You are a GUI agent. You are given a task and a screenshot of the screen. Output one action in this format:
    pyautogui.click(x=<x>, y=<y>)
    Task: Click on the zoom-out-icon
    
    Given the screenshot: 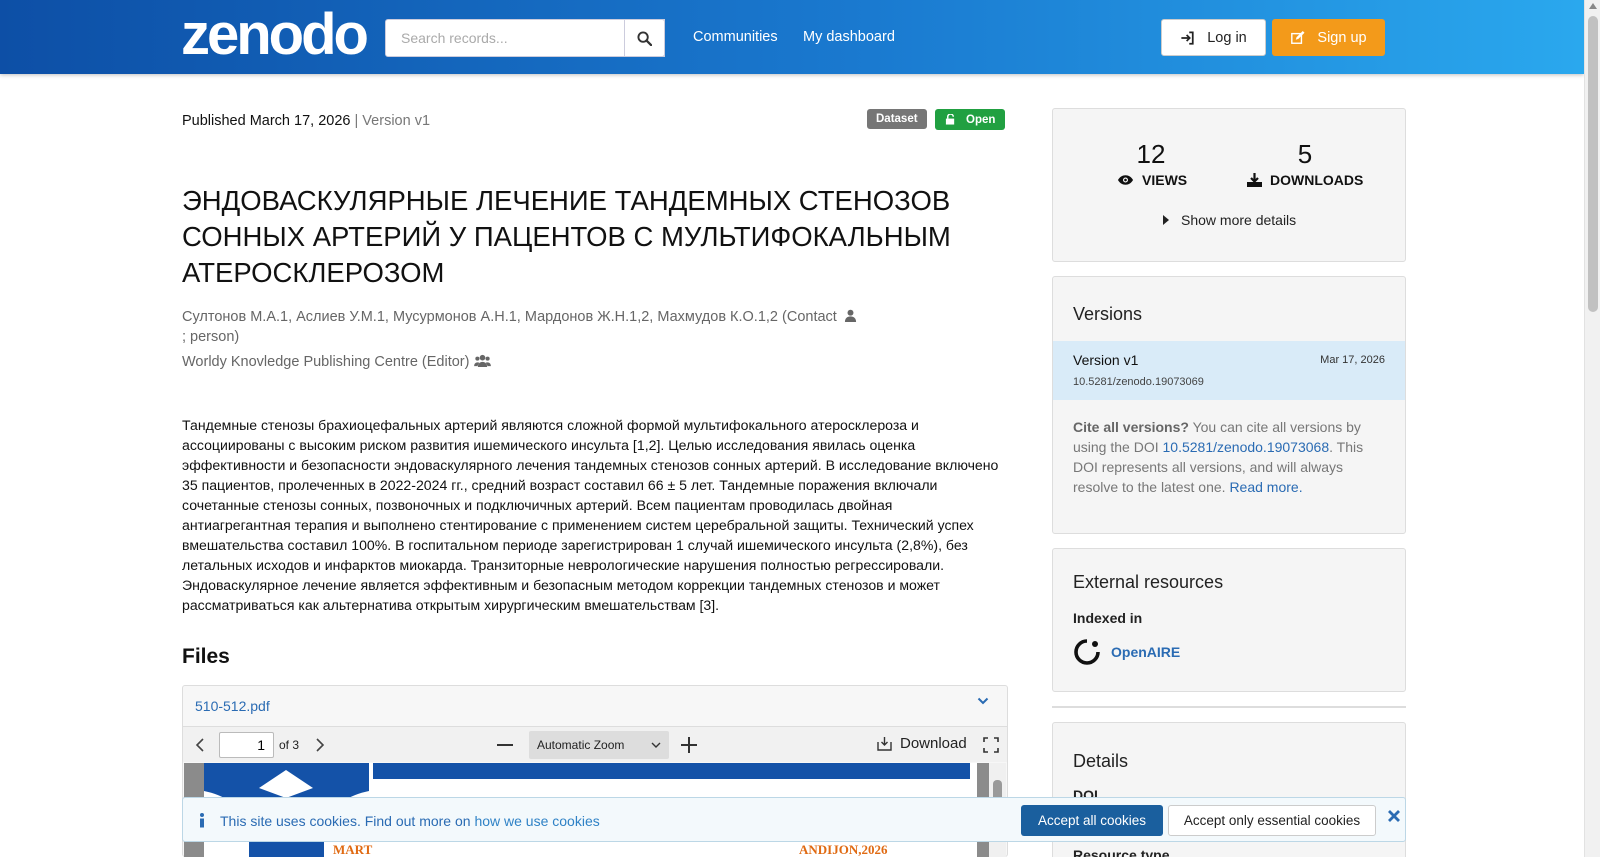 What is the action you would take?
    pyautogui.click(x=505, y=745)
    